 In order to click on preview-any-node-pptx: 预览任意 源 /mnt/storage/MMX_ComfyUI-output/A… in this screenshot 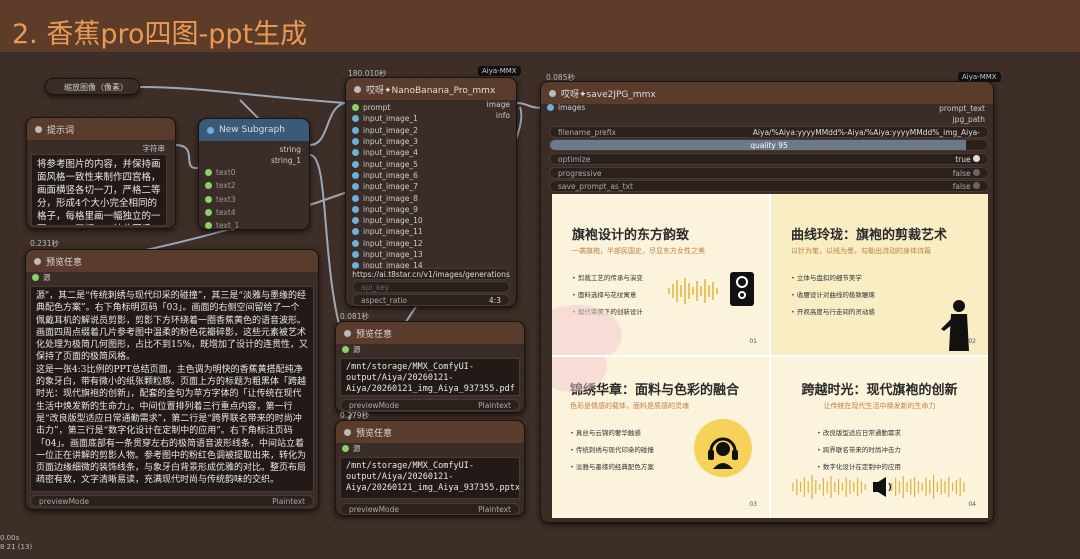, I will do `click(430, 468)`.